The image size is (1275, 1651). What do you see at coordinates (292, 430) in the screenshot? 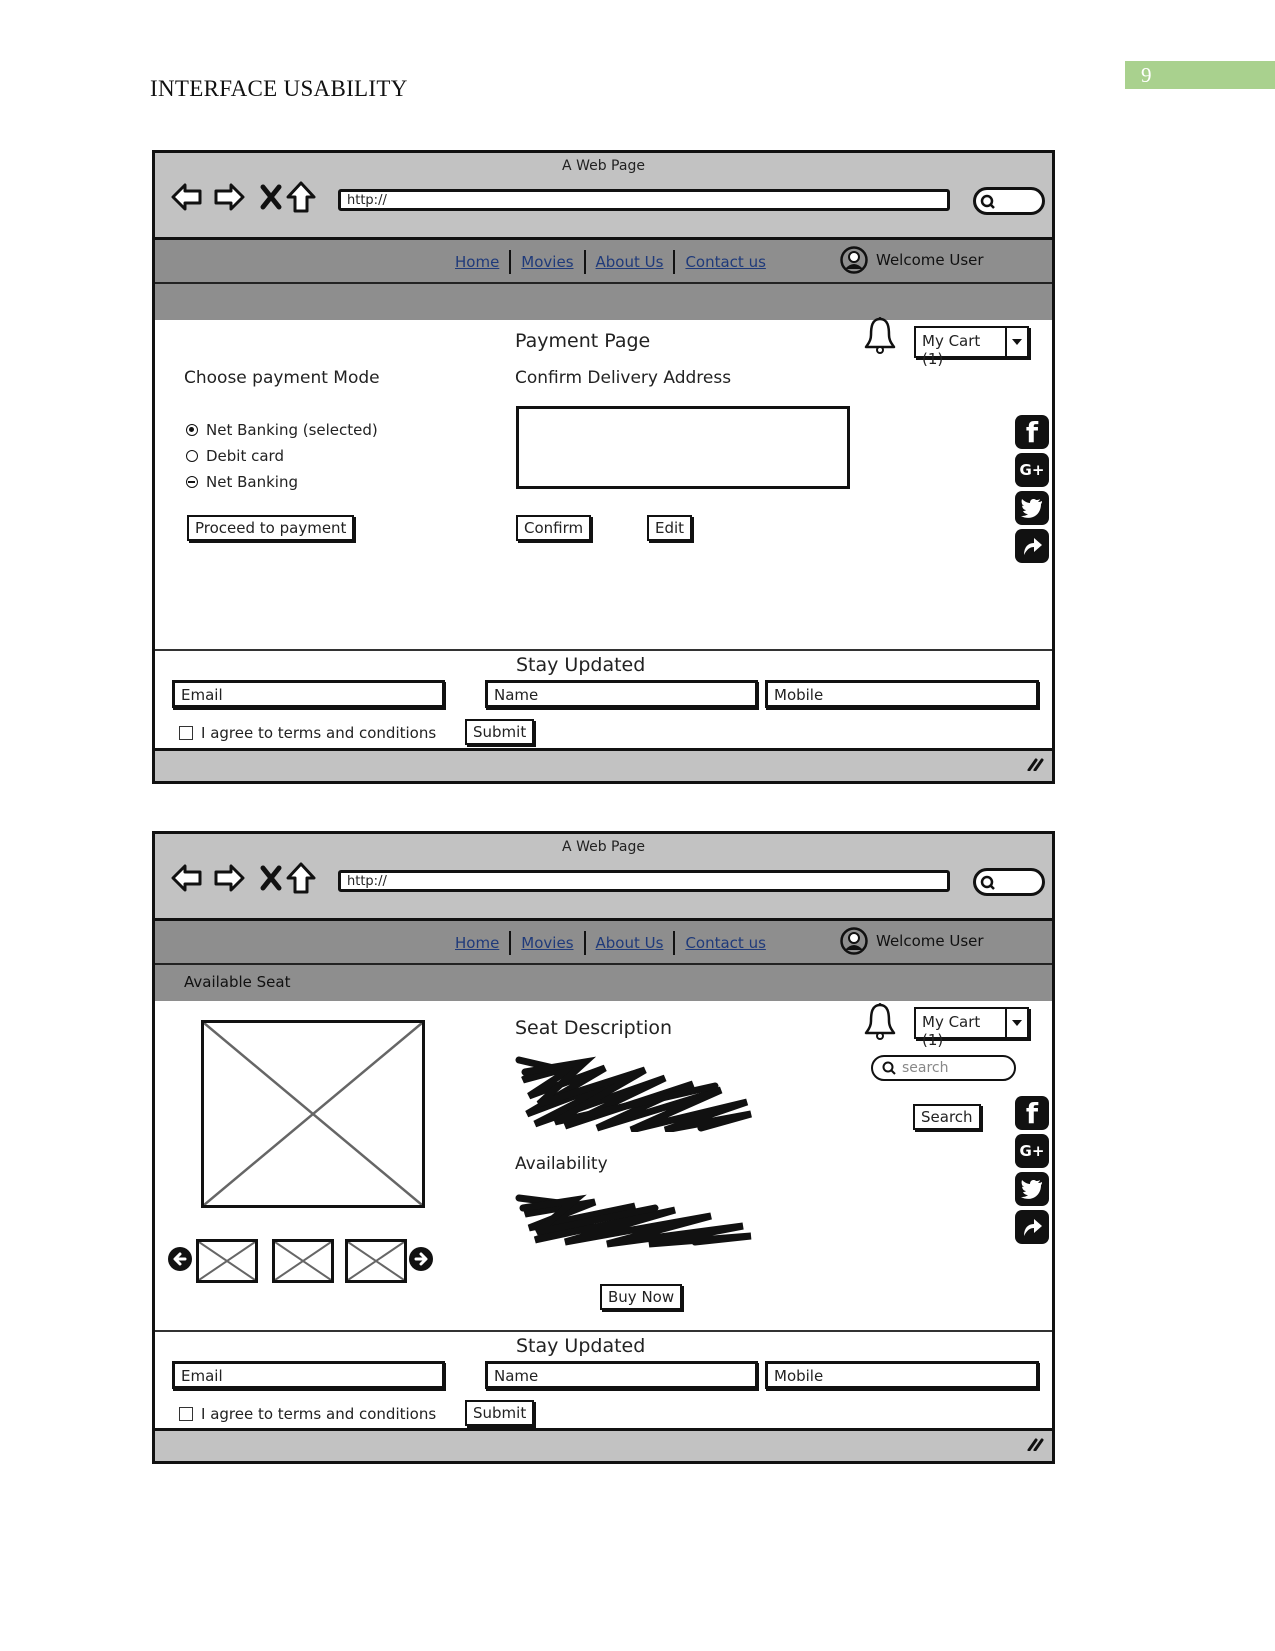
I see `radio-label: Net Banking (selected)` at bounding box center [292, 430].